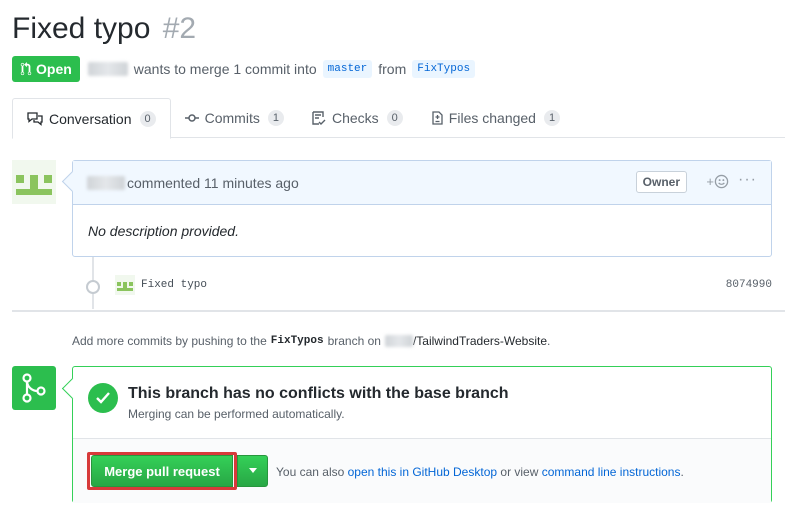 Image resolution: width=785 pixels, height=518 pixels. Describe the element at coordinates (169, 341) in the screenshot. I see `hint-prefix: Add more commits by pushing to the` at that location.